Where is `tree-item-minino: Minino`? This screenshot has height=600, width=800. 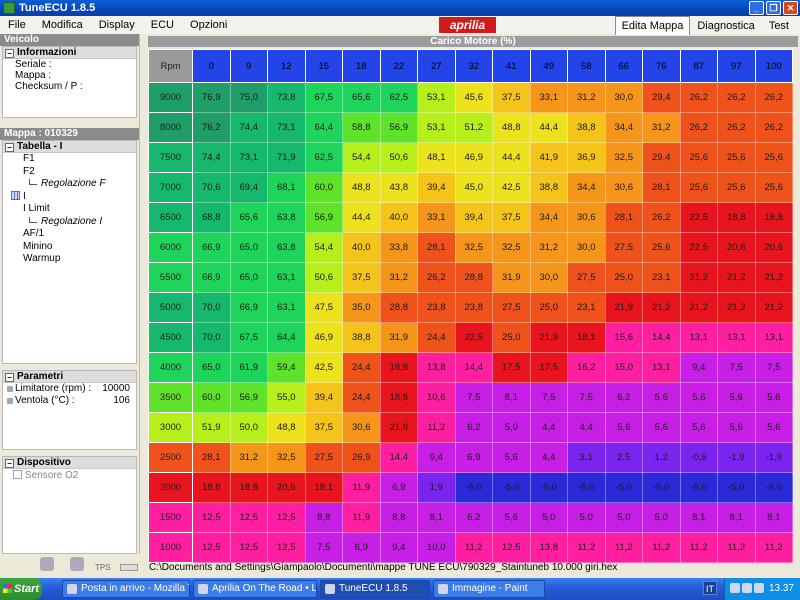 tree-item-minino: Minino is located at coordinates (69, 247).